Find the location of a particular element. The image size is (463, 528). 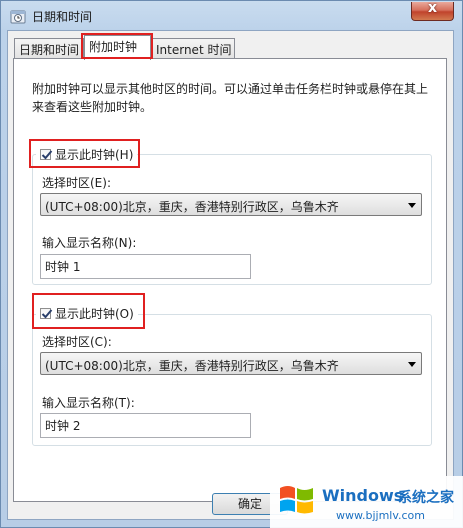

clock1-name-label: 输入显示名称(N): is located at coordinates (89, 243).